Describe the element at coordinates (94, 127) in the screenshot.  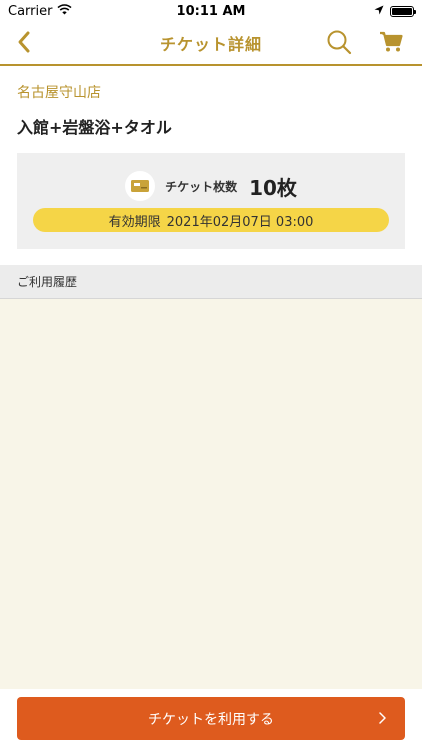
I see `ticket-name: 入館+岩盤浴+タオル` at that location.